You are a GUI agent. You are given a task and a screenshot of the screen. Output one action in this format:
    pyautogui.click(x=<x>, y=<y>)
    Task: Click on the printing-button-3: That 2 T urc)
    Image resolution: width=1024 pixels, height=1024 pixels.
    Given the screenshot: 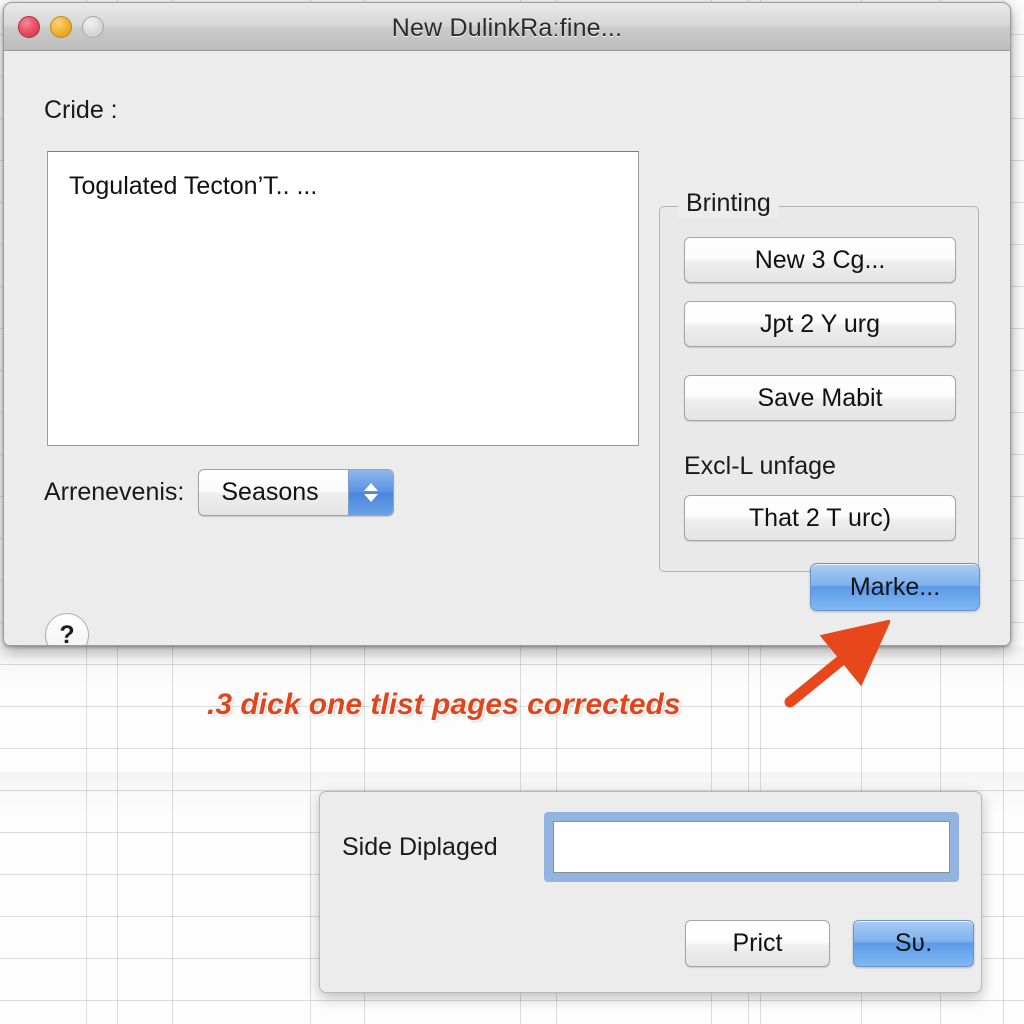 What is the action you would take?
    pyautogui.click(x=820, y=518)
    